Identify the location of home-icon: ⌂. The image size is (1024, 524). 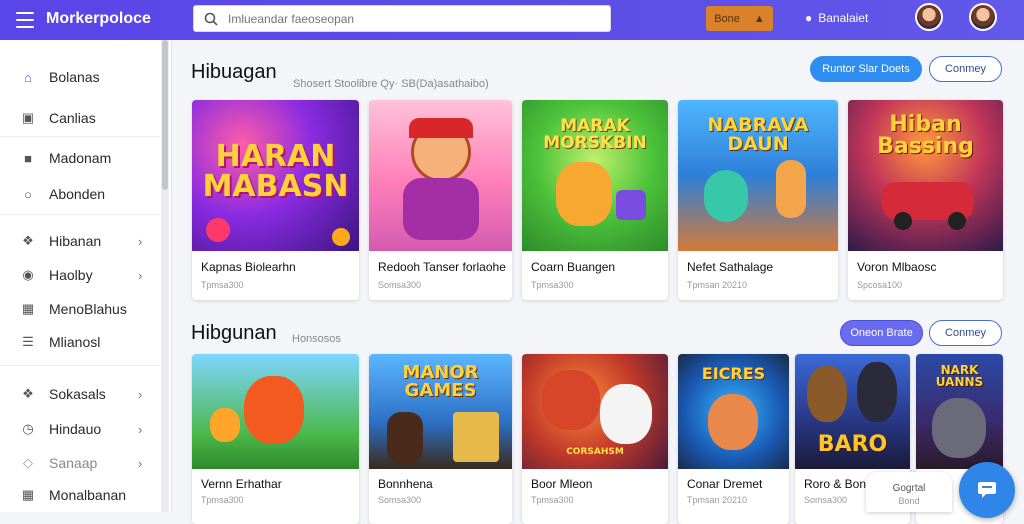
(28, 77).